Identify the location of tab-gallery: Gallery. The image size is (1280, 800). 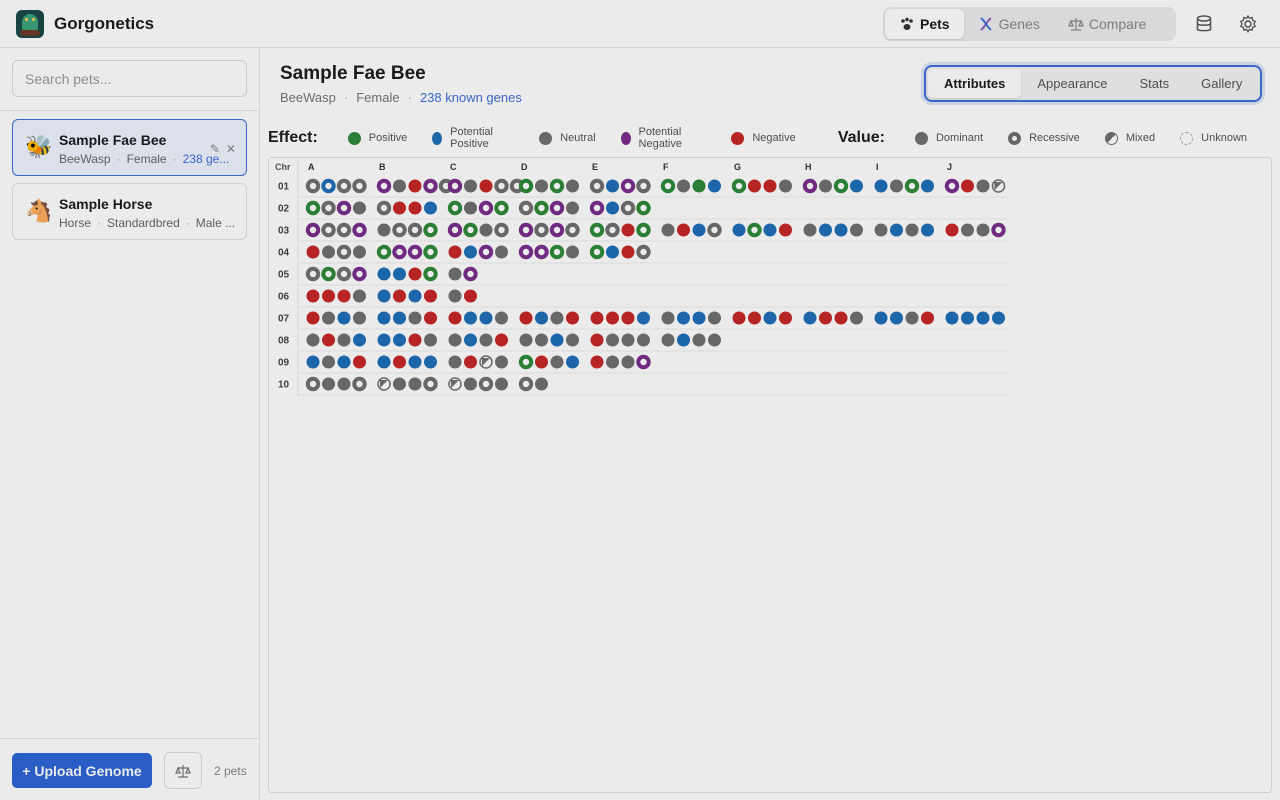
(1221, 83).